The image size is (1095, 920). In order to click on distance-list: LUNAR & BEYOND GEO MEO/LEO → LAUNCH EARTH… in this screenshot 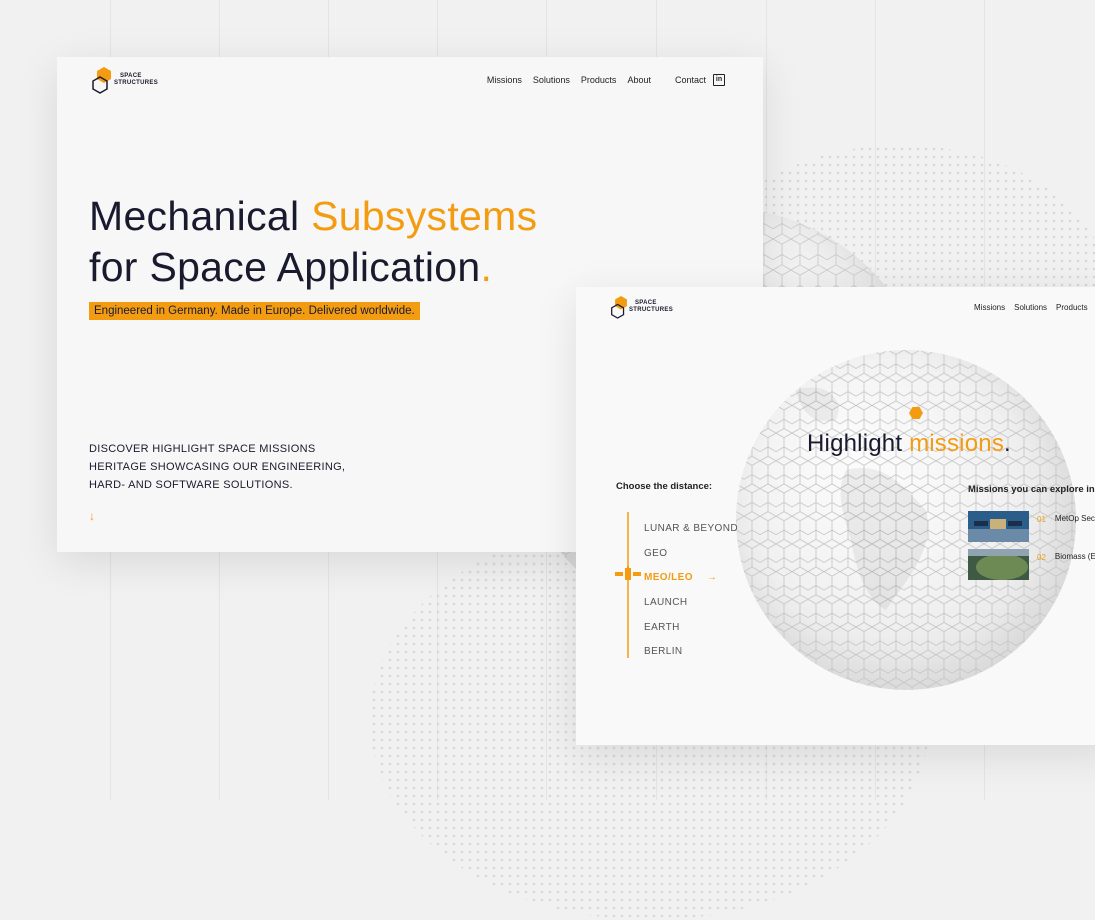, I will do `click(691, 591)`.